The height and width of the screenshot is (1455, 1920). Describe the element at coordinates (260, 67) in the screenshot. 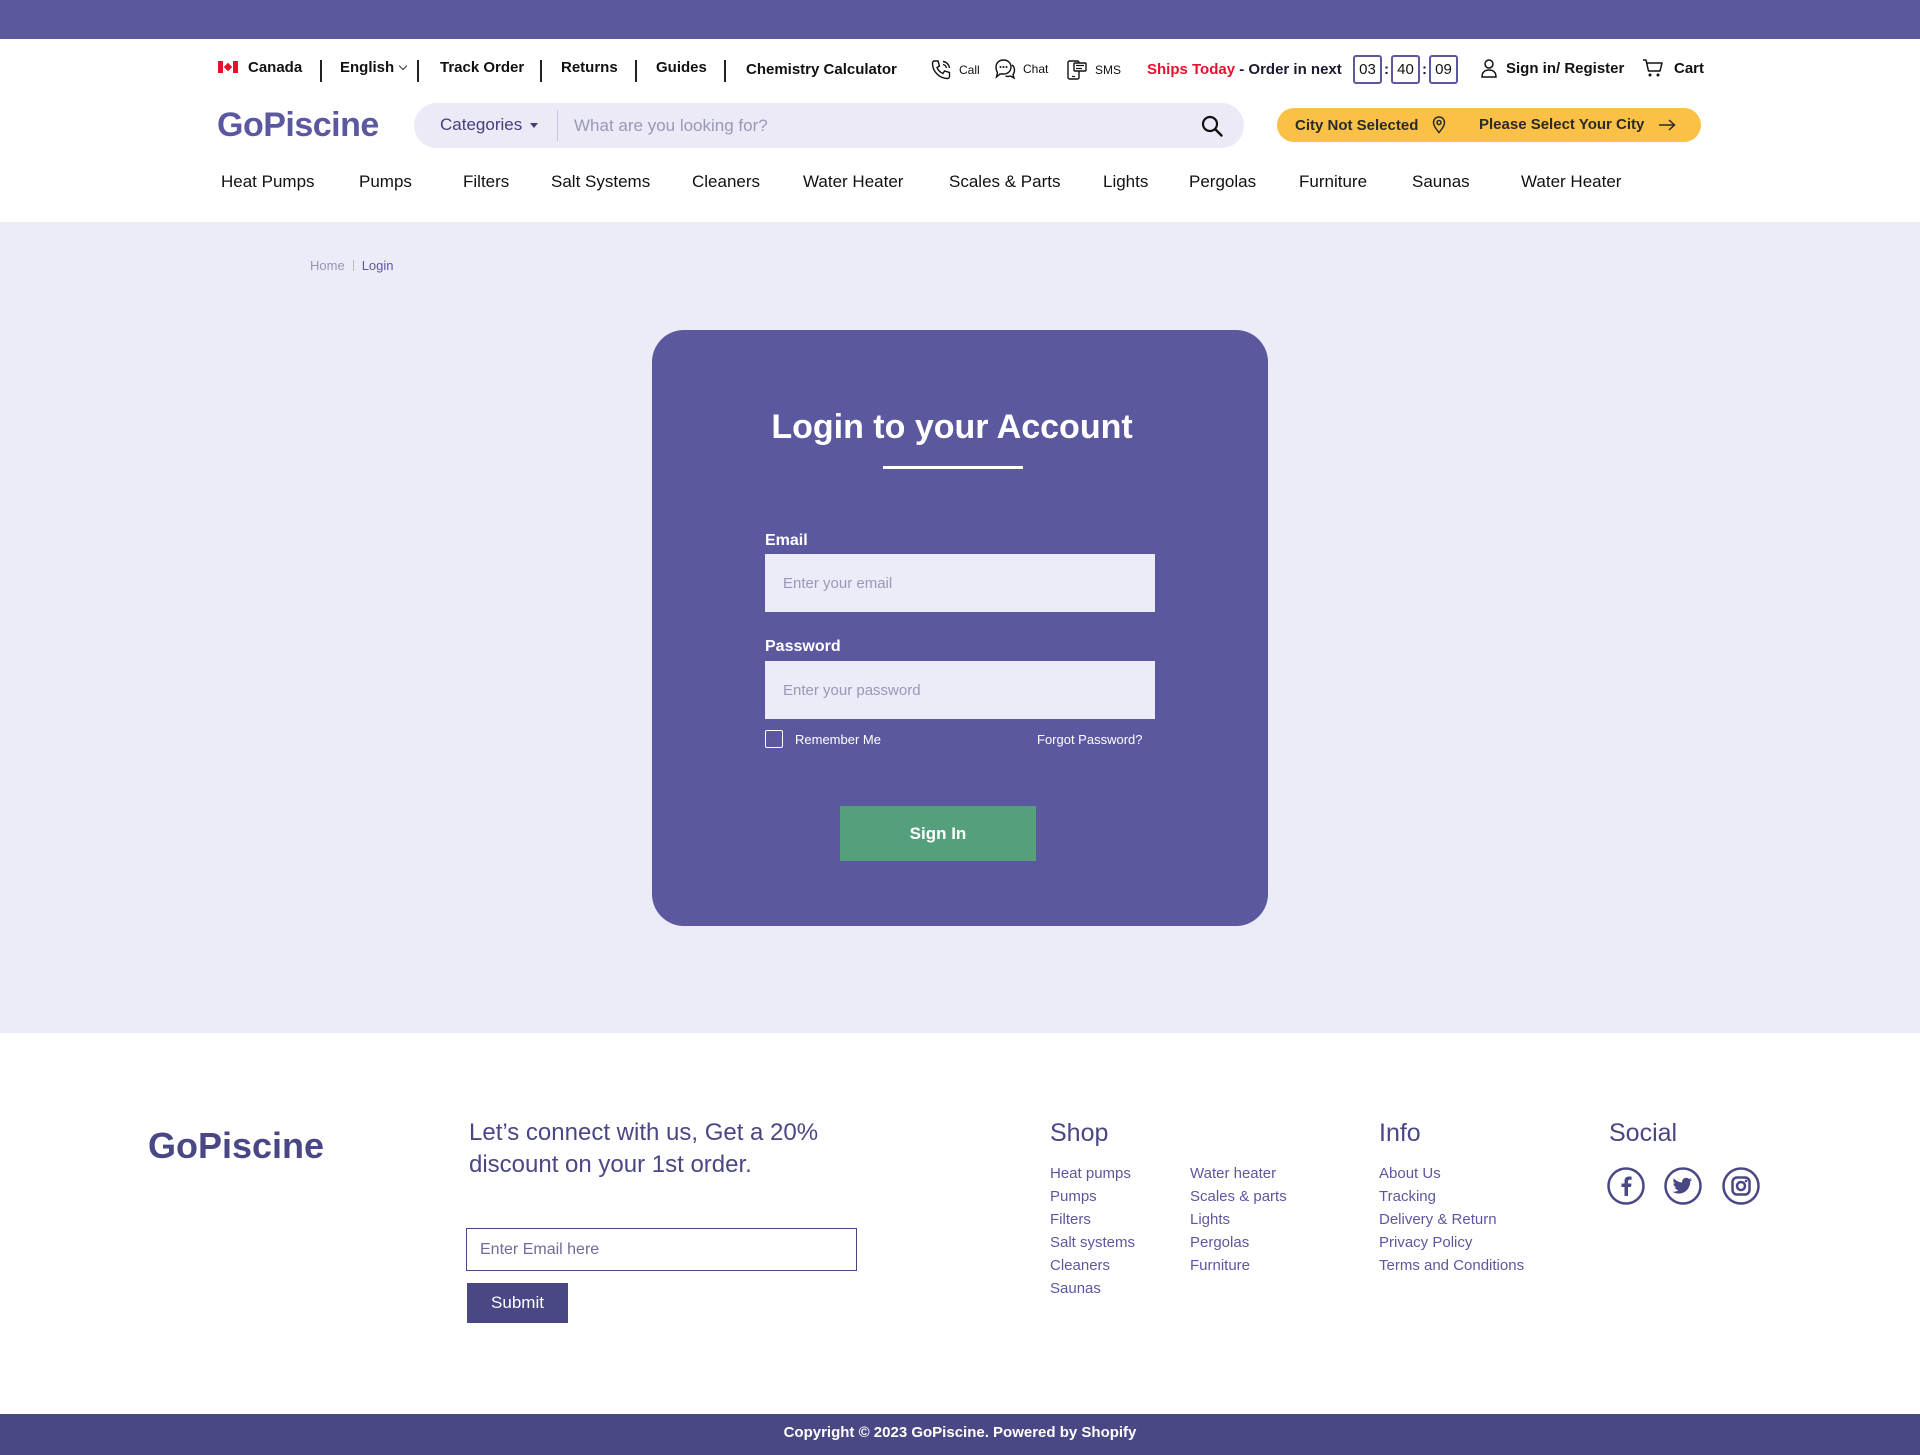

I see `country-selector: Canada` at that location.